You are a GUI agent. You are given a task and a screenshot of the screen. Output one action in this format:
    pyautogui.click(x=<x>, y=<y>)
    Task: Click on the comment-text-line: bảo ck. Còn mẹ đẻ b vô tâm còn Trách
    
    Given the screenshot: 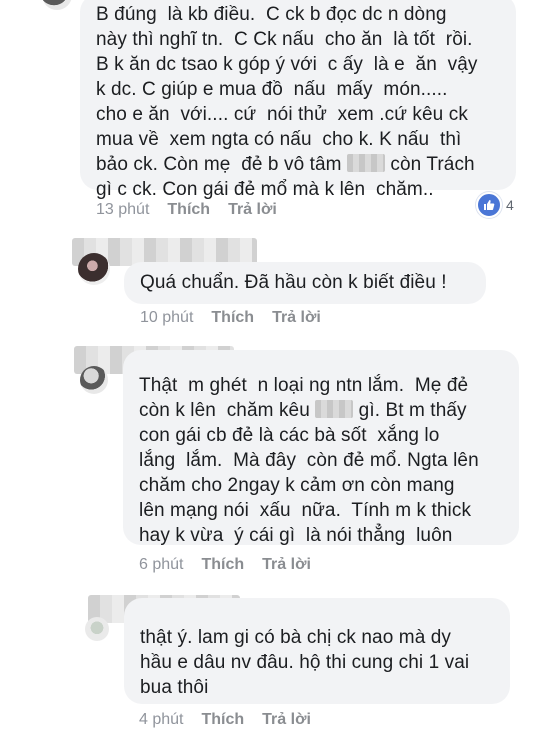 What is the action you would take?
    pyautogui.click(x=298, y=164)
    